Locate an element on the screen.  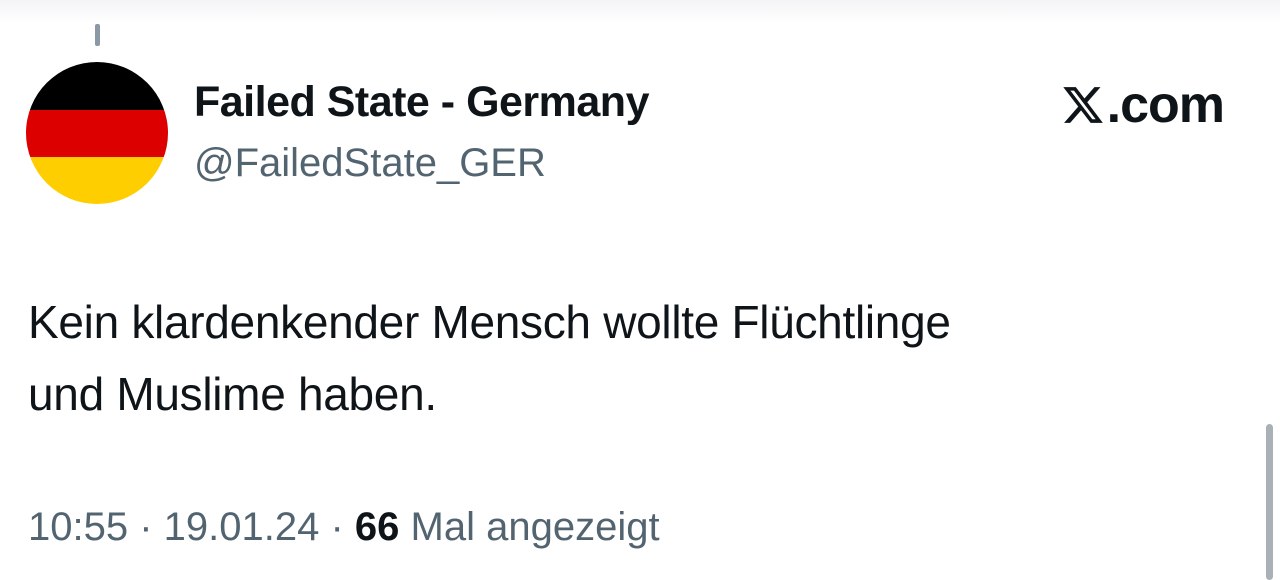
author-handle: @FailedState_GER is located at coordinates (370, 163).